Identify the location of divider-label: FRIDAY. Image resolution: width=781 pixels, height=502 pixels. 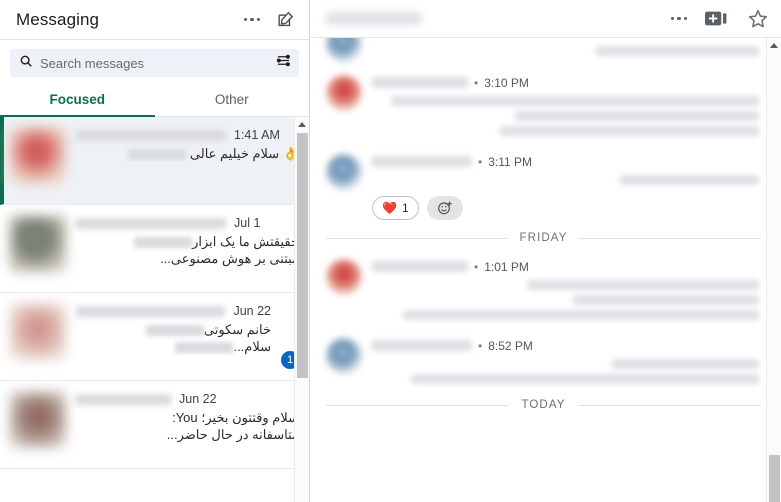
(543, 238).